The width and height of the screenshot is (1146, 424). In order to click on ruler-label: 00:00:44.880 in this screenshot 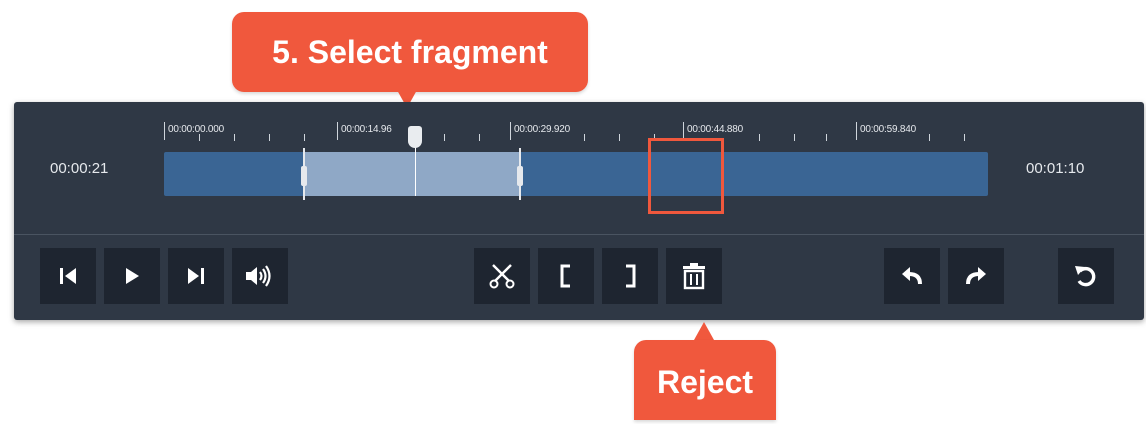, I will do `click(715, 129)`.